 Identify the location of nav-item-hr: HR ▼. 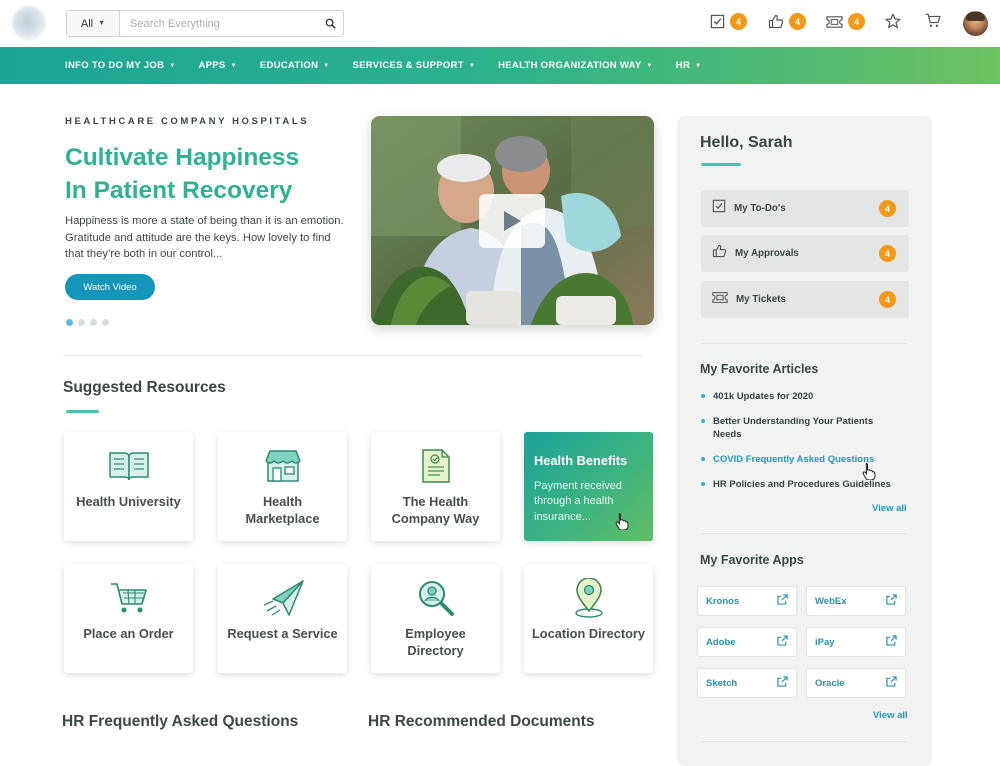
(689, 65).